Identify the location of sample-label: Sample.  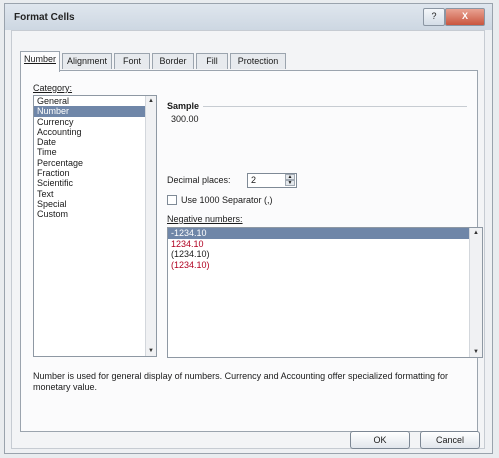
(183, 106).